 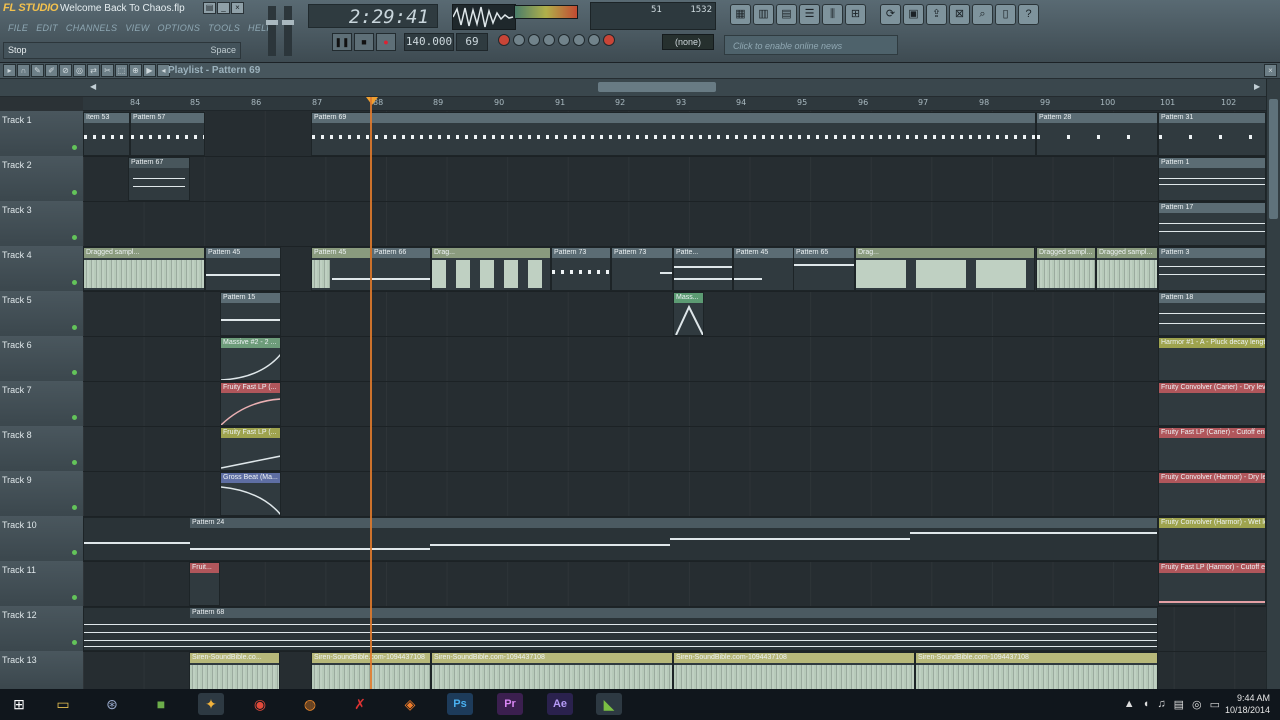 I want to click on select-icon: ⬚, so click(x=121, y=70).